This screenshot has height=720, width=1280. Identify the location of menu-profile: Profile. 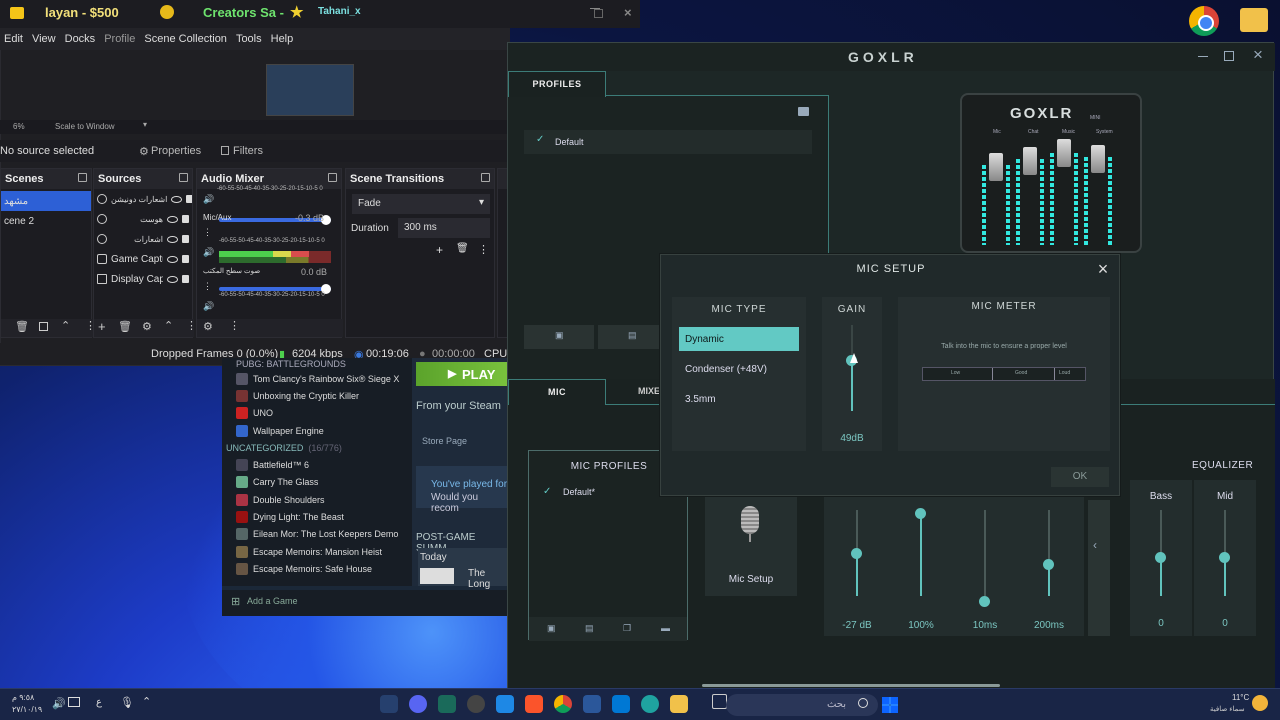
(120, 39).